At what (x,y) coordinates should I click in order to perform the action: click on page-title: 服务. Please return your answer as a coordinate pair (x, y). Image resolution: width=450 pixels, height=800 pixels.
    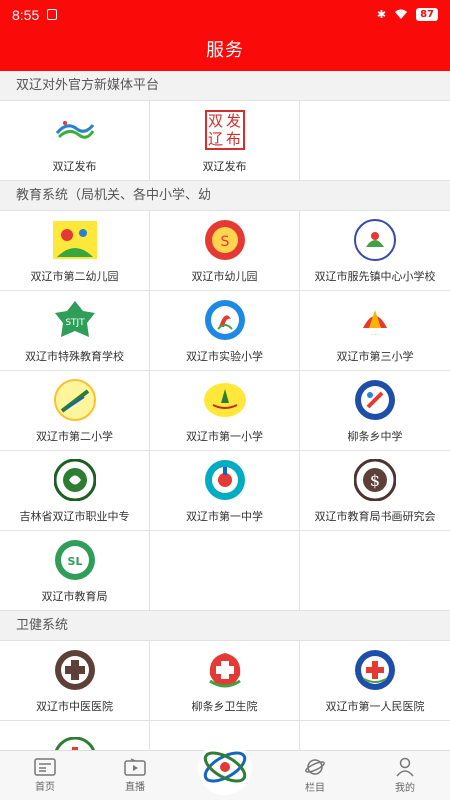
    Looking at the image, I should click on (225, 50).